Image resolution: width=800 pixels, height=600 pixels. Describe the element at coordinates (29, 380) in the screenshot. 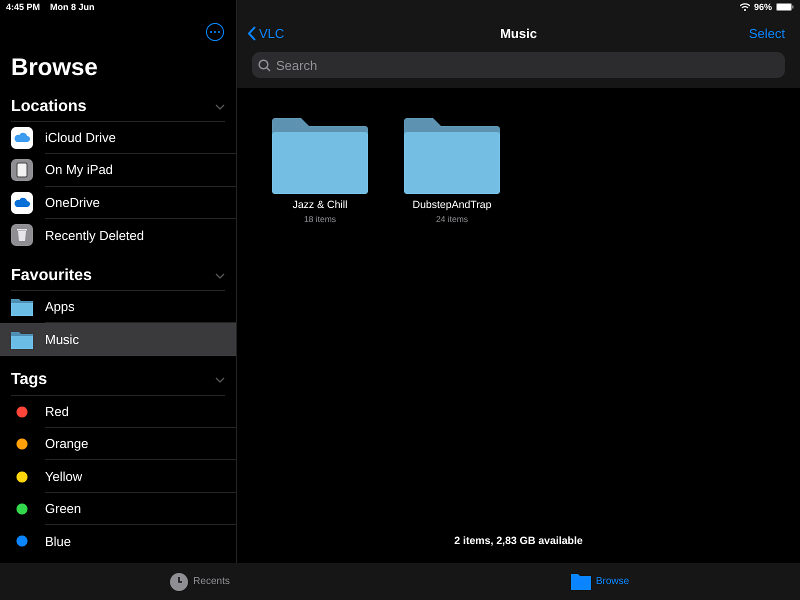

I see `section-title: Tags` at that location.